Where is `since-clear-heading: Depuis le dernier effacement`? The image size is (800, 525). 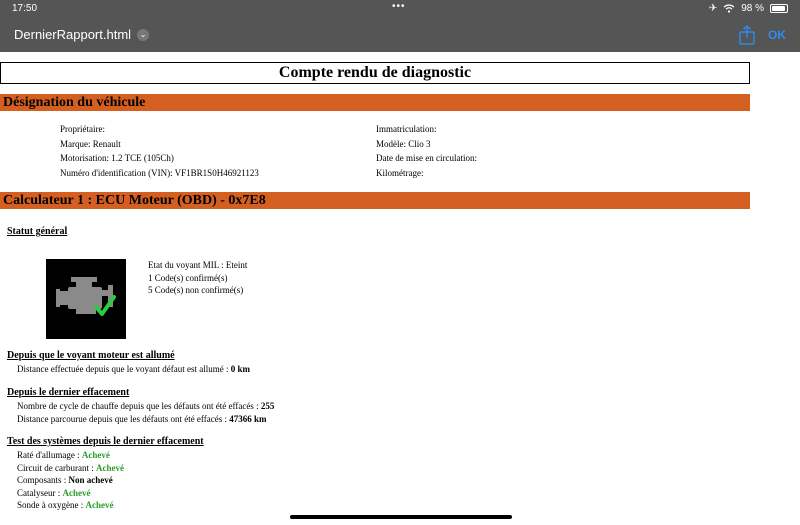
since-clear-heading: Depuis le dernier effacement is located at coordinates (68, 392).